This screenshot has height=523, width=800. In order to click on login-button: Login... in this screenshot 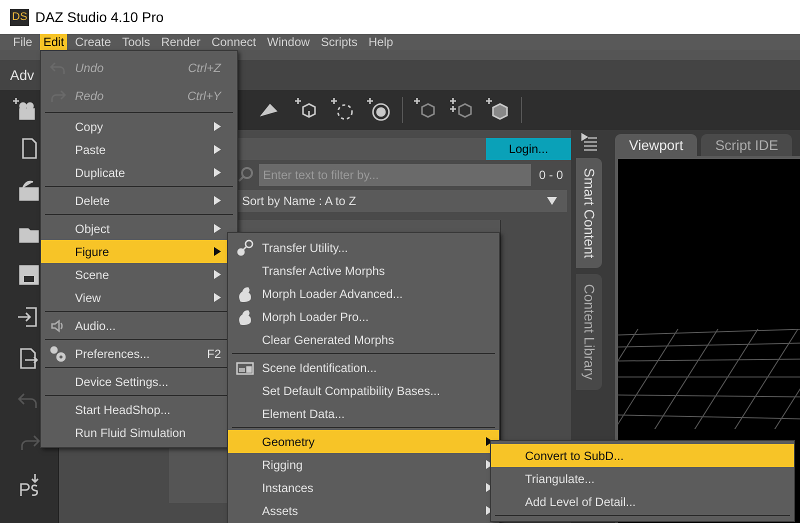, I will do `click(528, 149)`.